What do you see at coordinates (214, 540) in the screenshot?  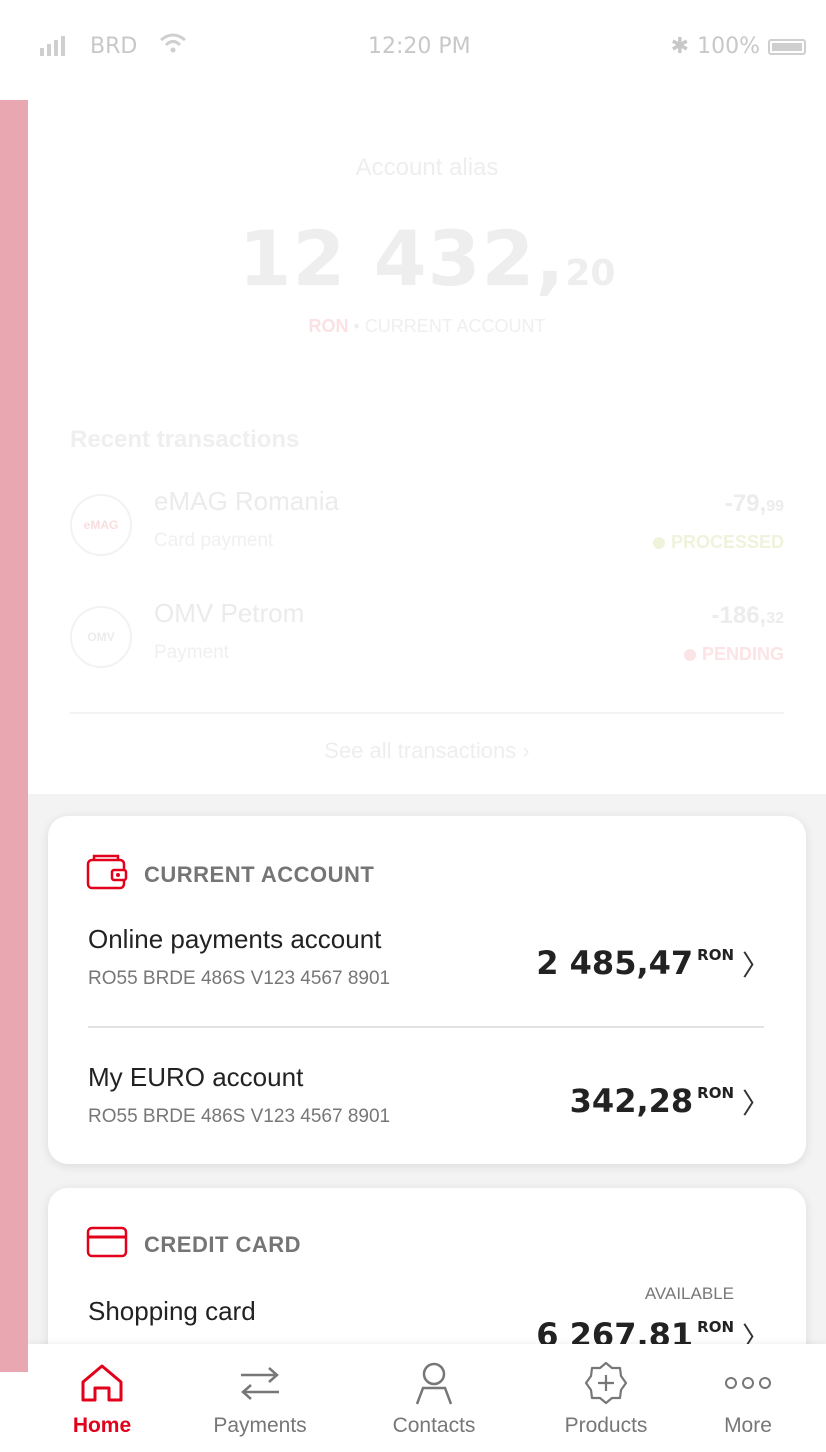 I see `transaction-type: Card payment` at bounding box center [214, 540].